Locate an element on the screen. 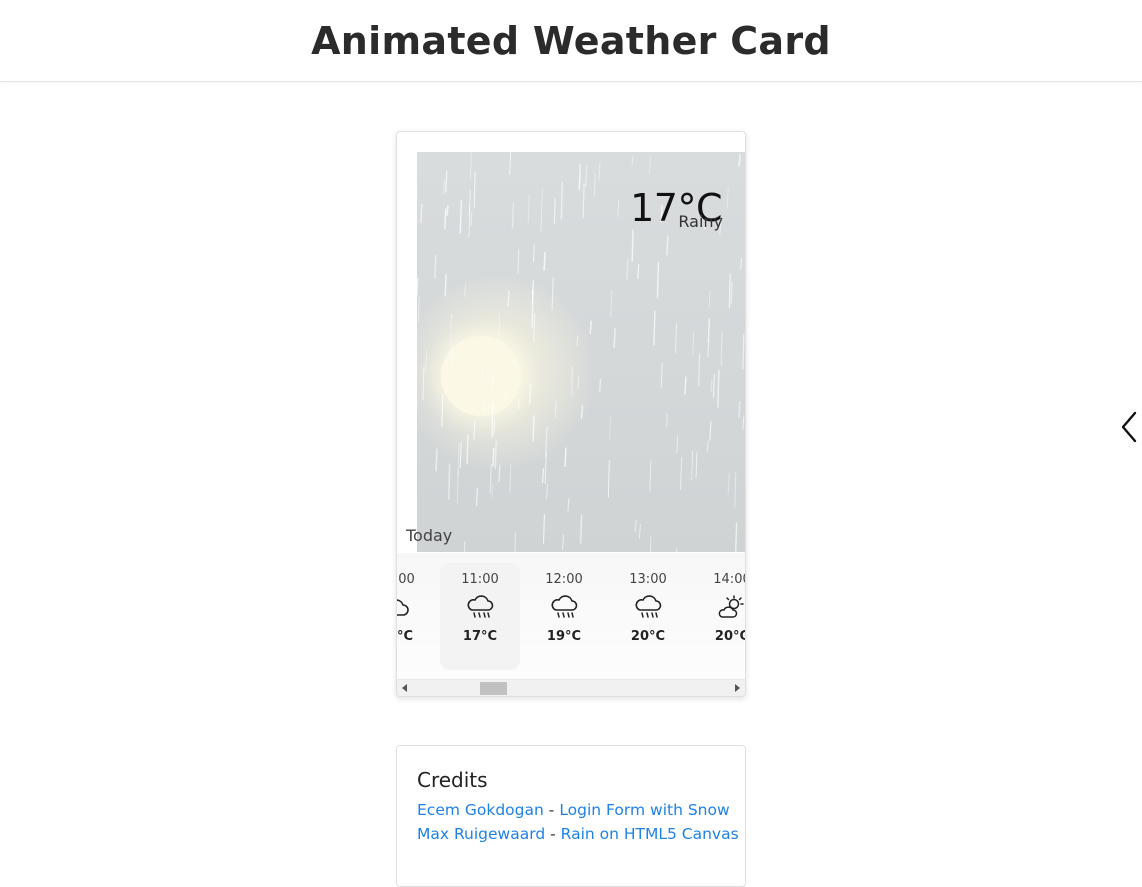 This screenshot has height=887, width=1142. hour-time: 13:00 is located at coordinates (648, 579).